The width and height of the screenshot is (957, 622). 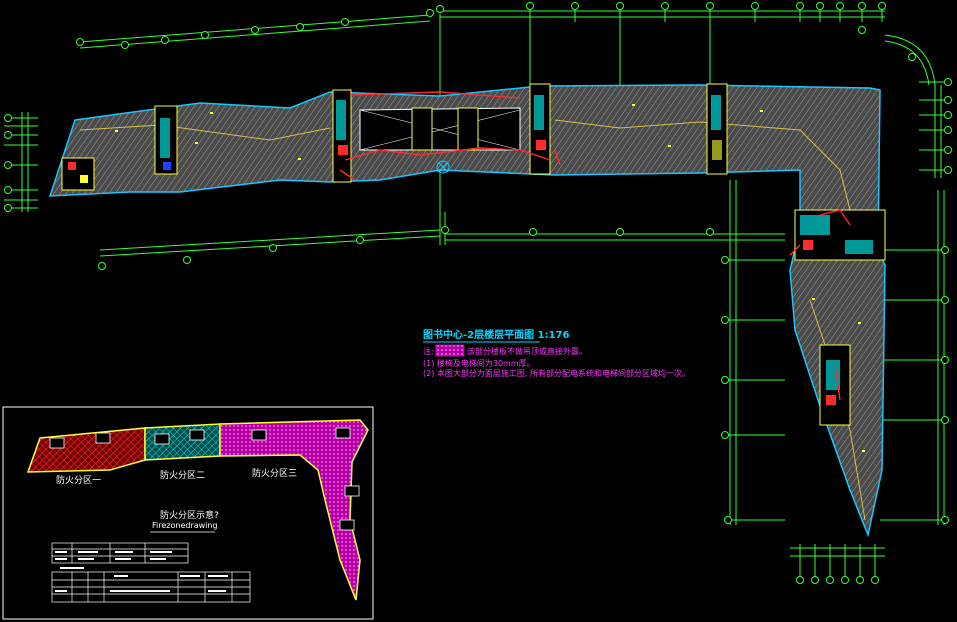 What do you see at coordinates (78, 174) in the screenshot?
I see `stair-core-west` at bounding box center [78, 174].